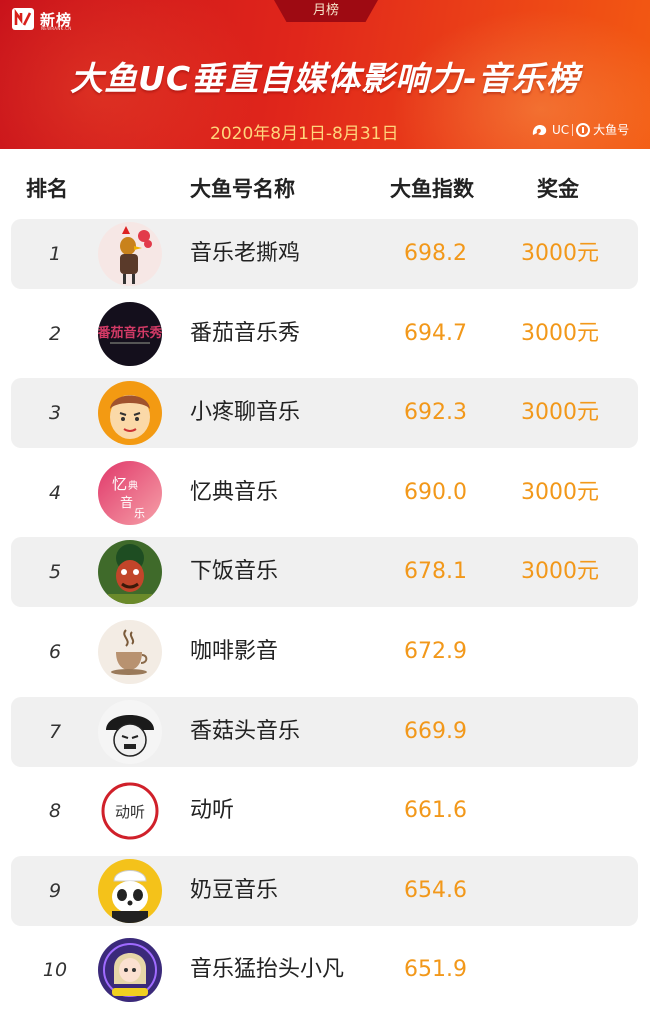 The width and height of the screenshot is (650, 1024). Describe the element at coordinates (55, 890) in the screenshot. I see `rank-number: 9` at that location.